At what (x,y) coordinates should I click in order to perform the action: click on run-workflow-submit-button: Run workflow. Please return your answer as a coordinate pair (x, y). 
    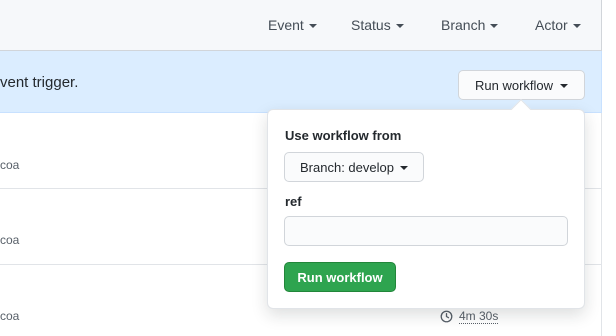
    Looking at the image, I should click on (340, 277).